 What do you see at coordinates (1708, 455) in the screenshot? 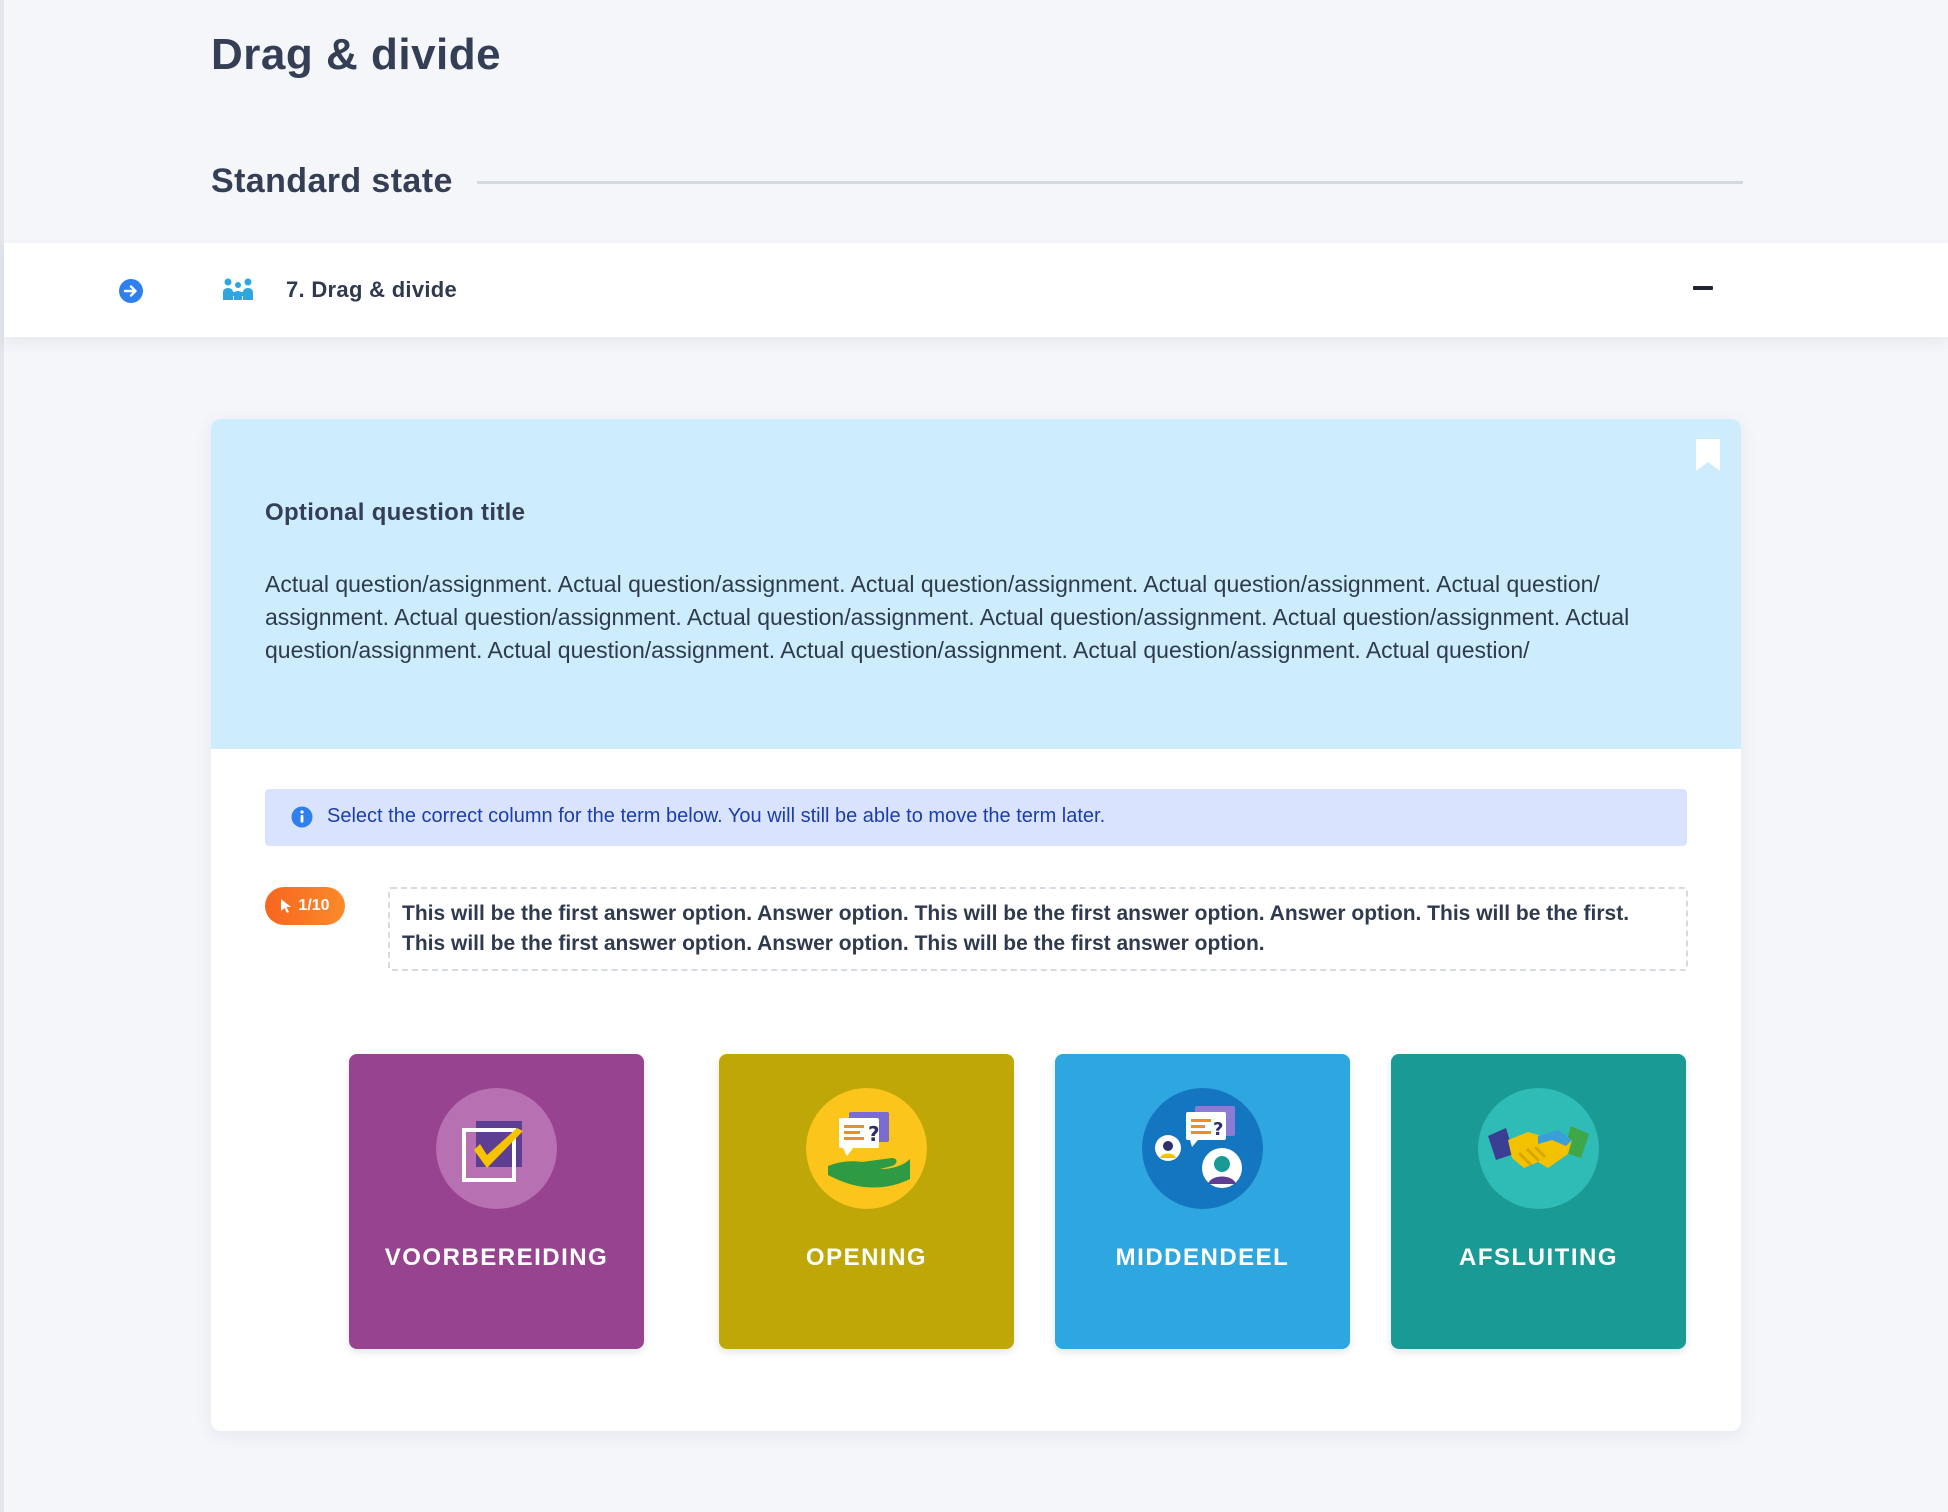
I see `bookmark-icon` at bounding box center [1708, 455].